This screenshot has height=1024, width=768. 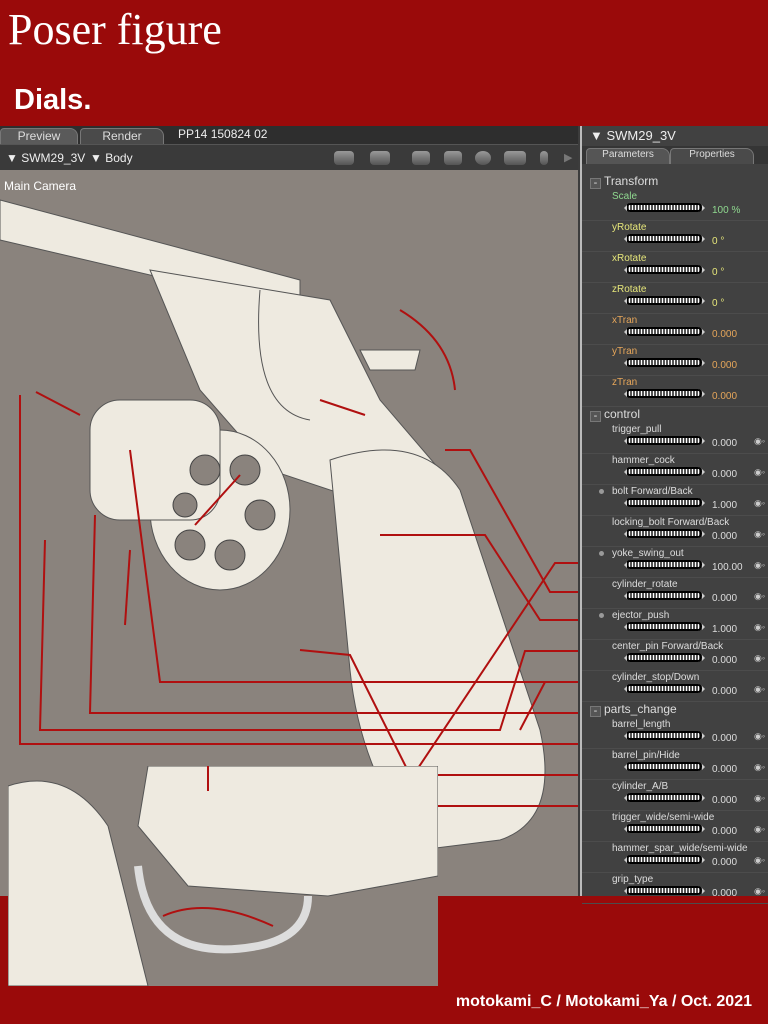 I want to click on param-label: cylinder_stop/Down, so click(x=655, y=677).